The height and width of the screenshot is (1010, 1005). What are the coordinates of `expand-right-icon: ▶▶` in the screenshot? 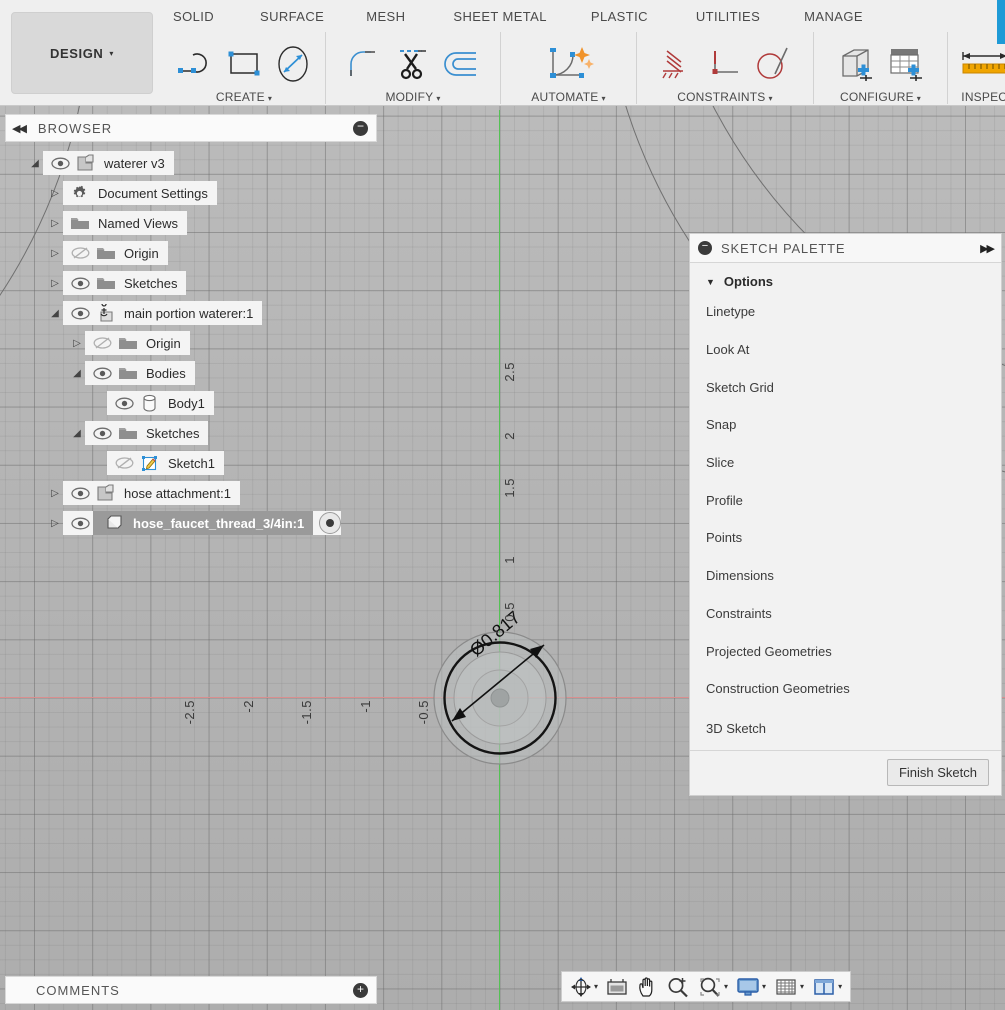 It's located at (987, 248).